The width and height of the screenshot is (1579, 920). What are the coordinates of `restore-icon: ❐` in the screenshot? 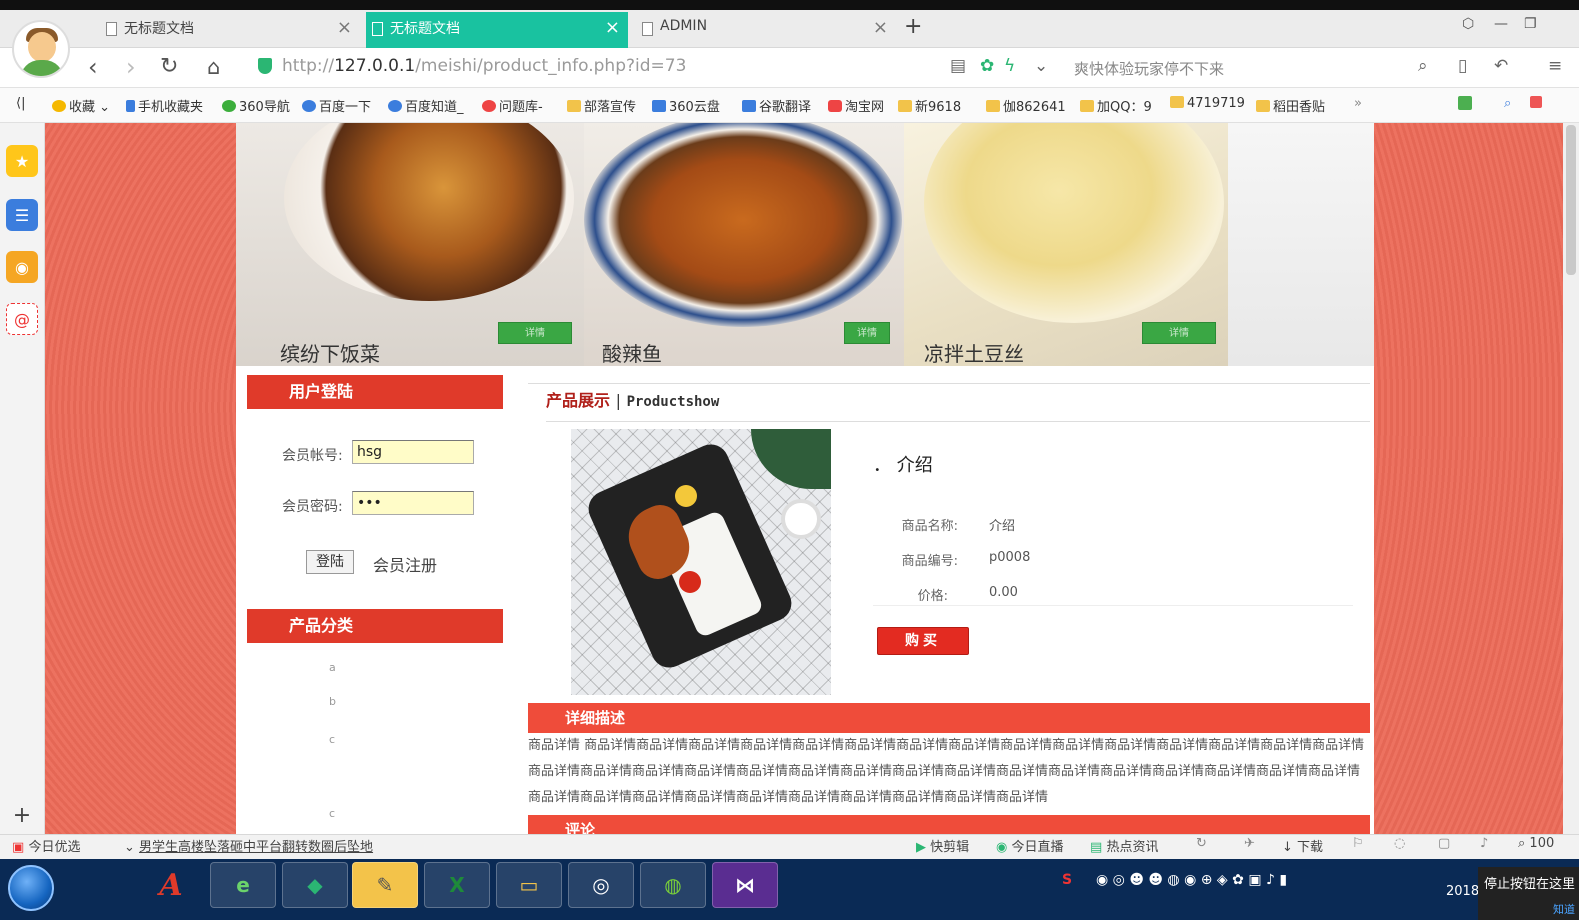 It's located at (1530, 24).